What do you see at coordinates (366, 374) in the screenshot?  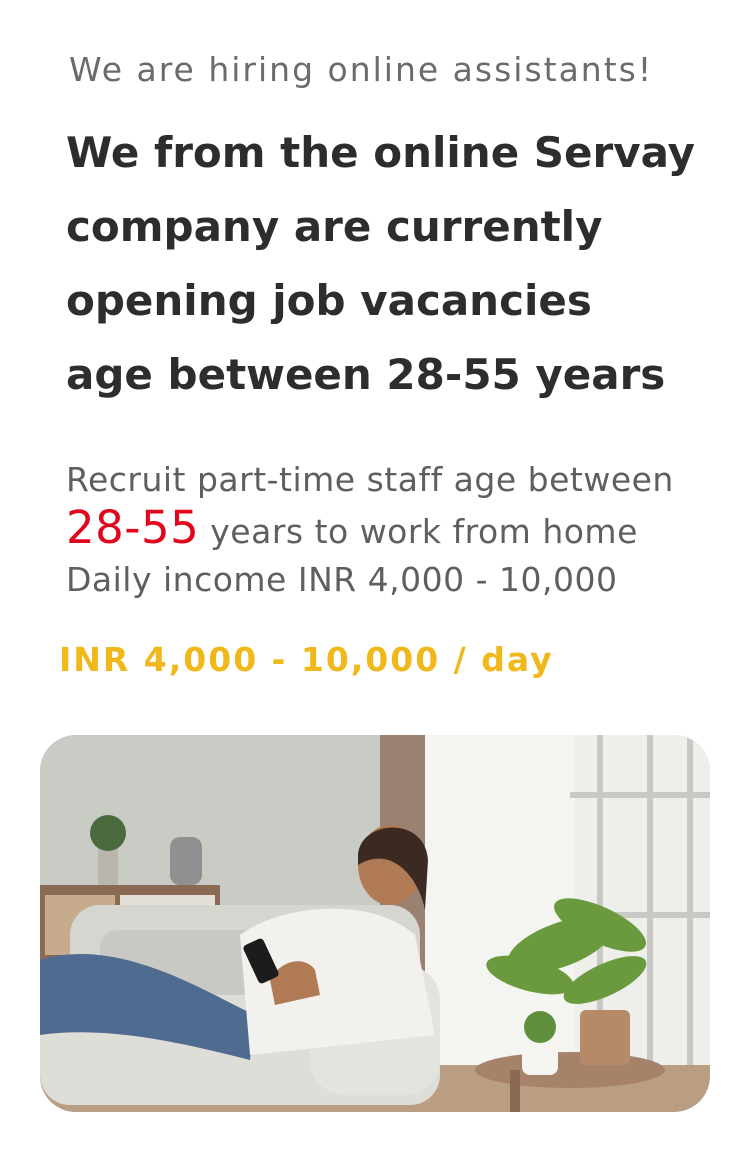 I see `headline-line-4: age between 28-55 years` at bounding box center [366, 374].